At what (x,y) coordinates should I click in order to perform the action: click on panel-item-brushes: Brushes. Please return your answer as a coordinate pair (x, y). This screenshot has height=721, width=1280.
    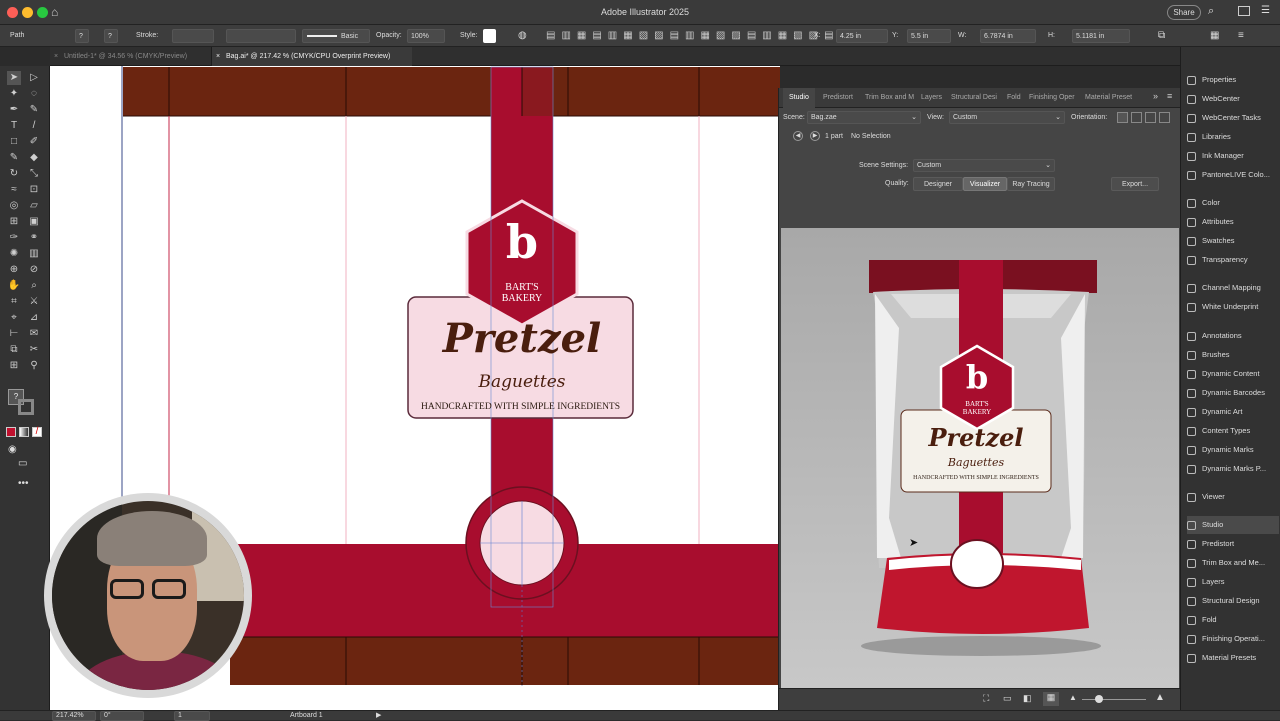
    Looking at the image, I should click on (1233, 355).